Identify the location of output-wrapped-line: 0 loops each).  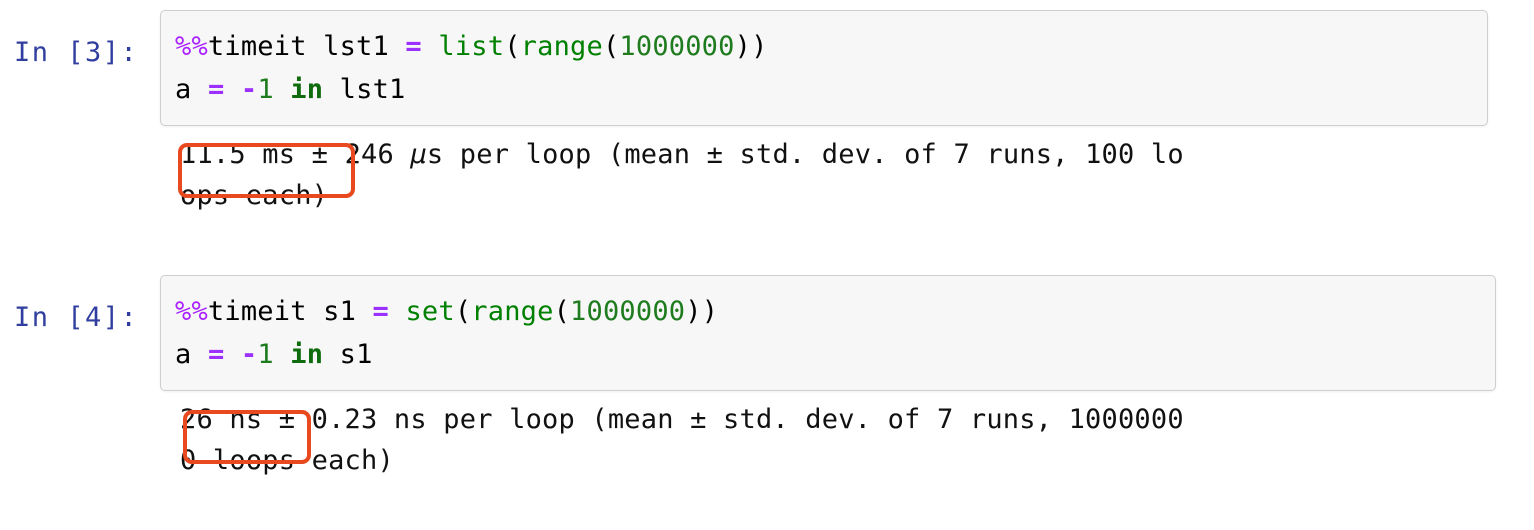
(287, 460).